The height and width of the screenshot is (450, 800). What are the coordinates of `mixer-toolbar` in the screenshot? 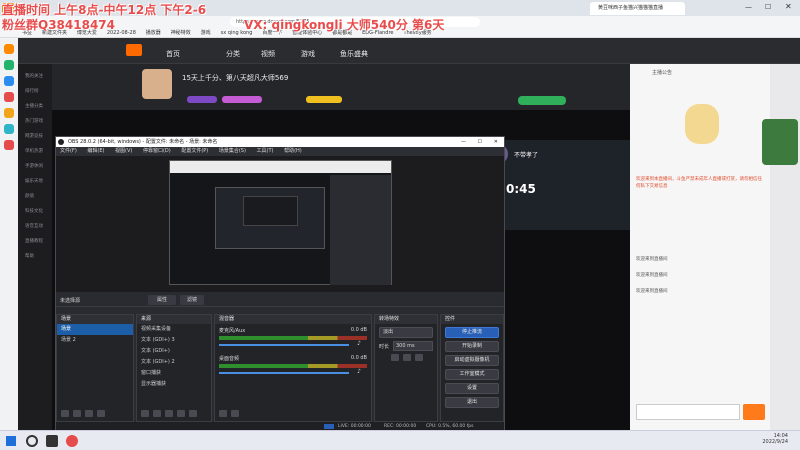 It's located at (228, 414).